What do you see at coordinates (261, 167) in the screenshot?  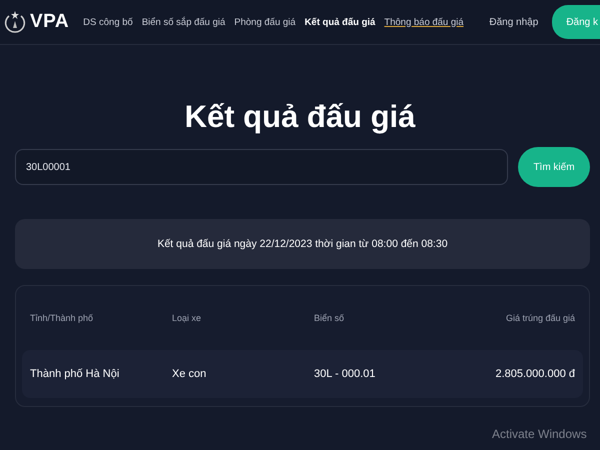 I see `search-field: 30L00001` at bounding box center [261, 167].